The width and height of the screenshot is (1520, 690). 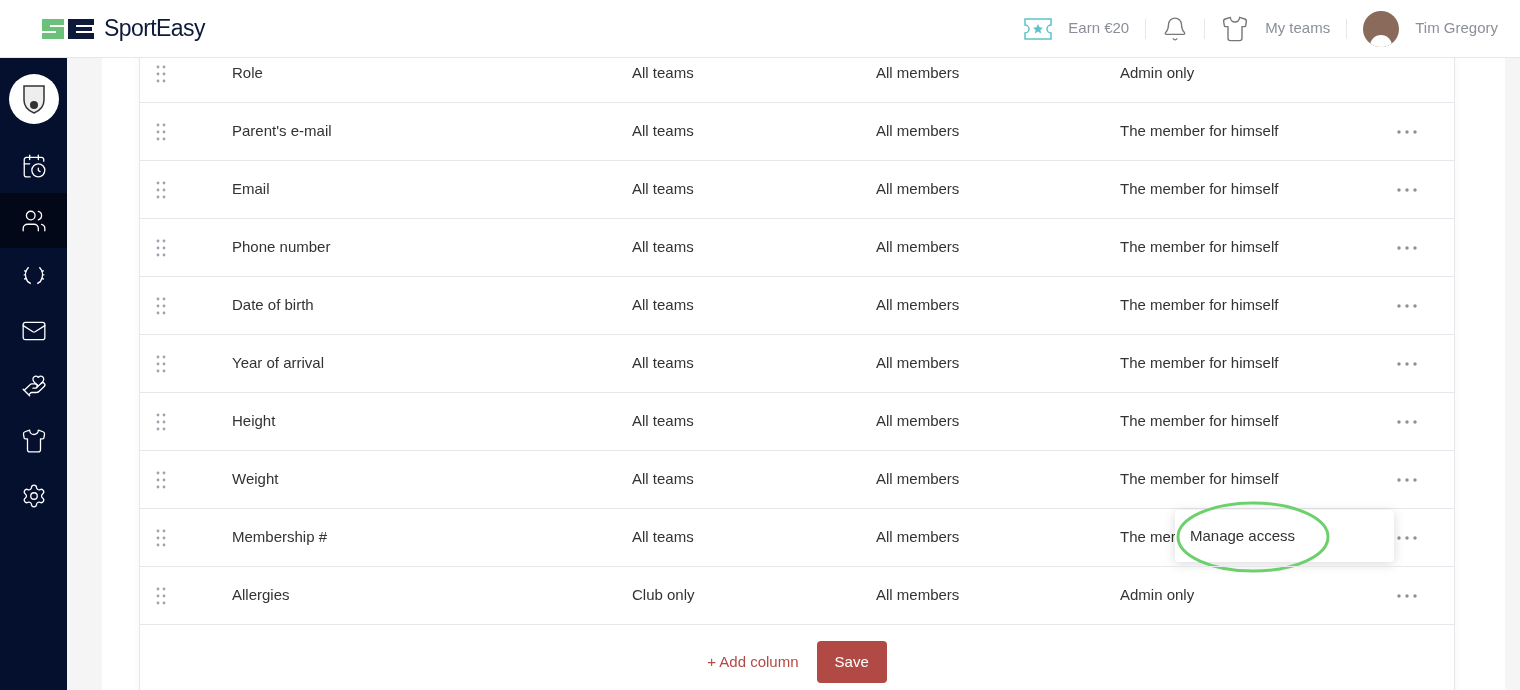 I want to click on field-name: Phone number, so click(x=282, y=247).